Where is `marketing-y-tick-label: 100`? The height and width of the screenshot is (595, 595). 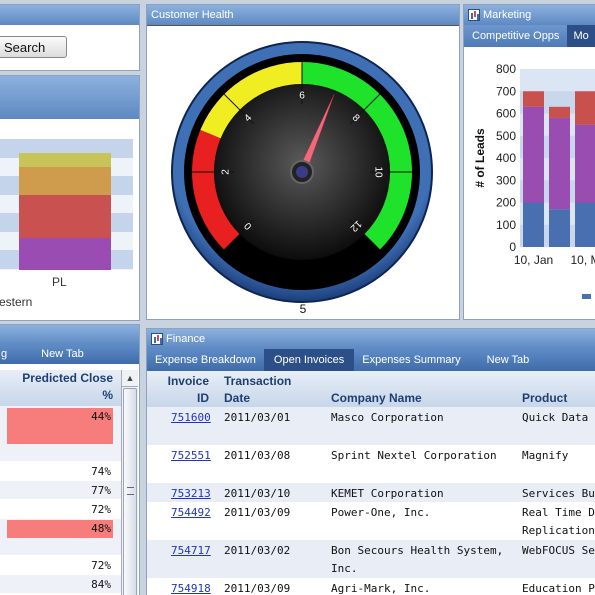 marketing-y-tick-label: 100 is located at coordinates (506, 225).